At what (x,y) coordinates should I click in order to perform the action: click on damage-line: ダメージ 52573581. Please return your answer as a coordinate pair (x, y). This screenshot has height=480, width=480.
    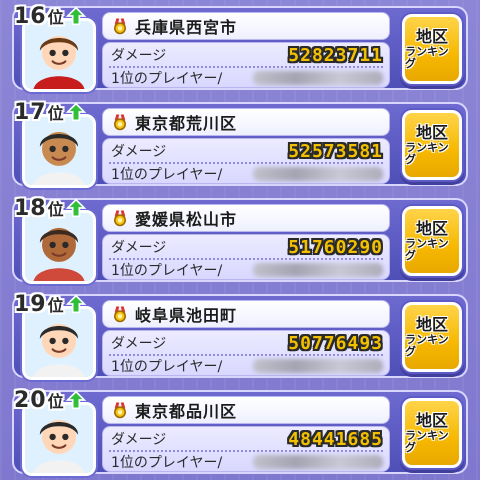
    Looking at the image, I should click on (247, 151).